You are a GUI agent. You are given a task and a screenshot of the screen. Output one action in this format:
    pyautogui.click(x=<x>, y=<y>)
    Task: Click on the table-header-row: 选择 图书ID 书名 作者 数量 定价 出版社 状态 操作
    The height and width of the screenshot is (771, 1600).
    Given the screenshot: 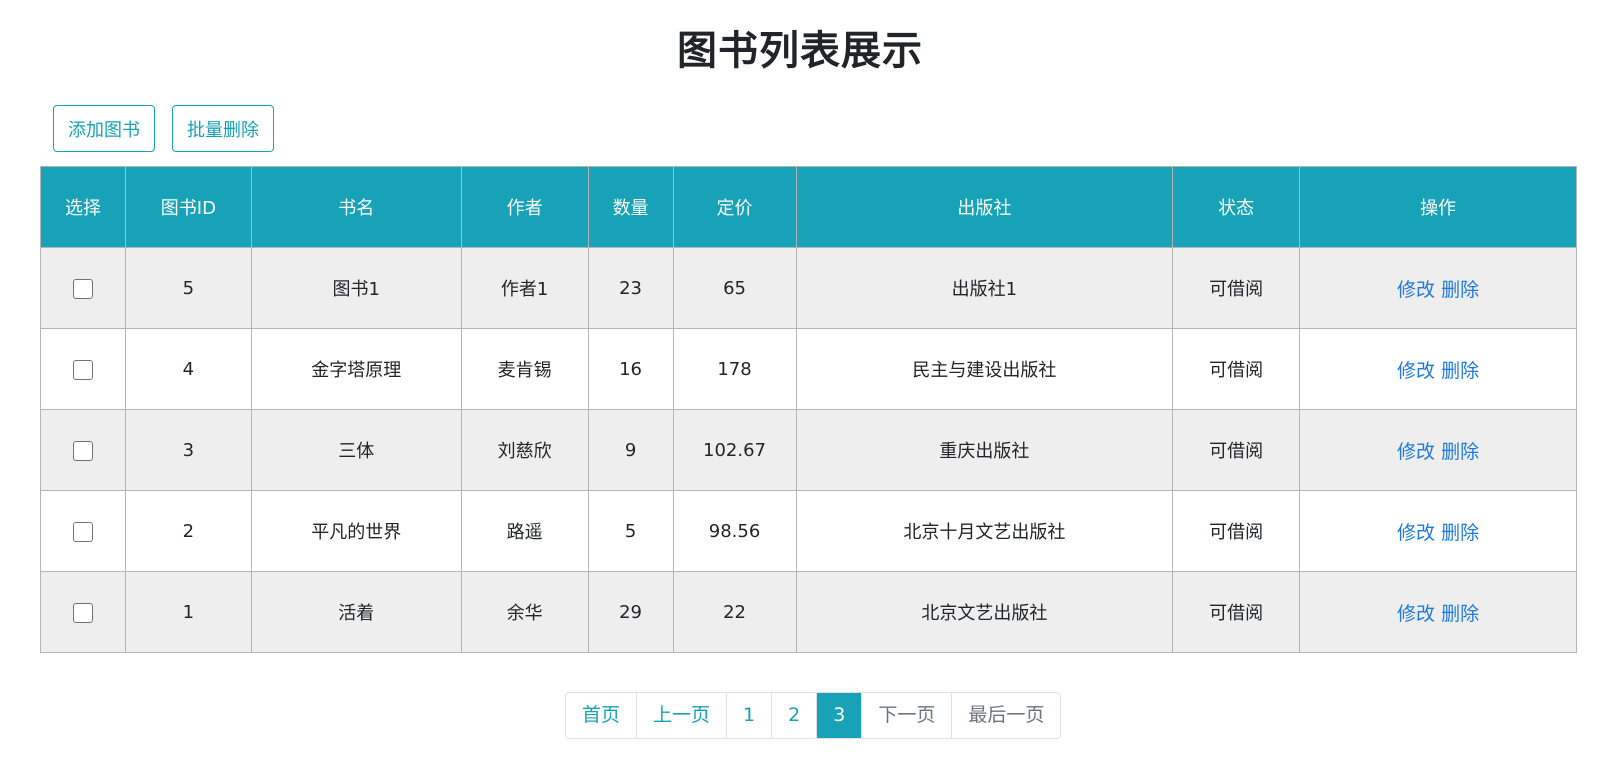 What is the action you would take?
    pyautogui.click(x=808, y=207)
    